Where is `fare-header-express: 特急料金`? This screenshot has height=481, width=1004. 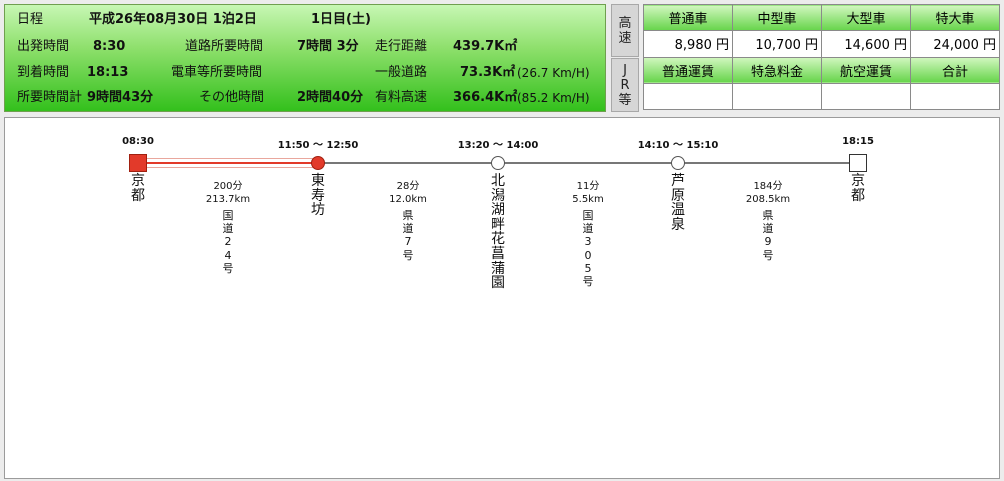
fare-header-express: 特急料金 is located at coordinates (777, 70).